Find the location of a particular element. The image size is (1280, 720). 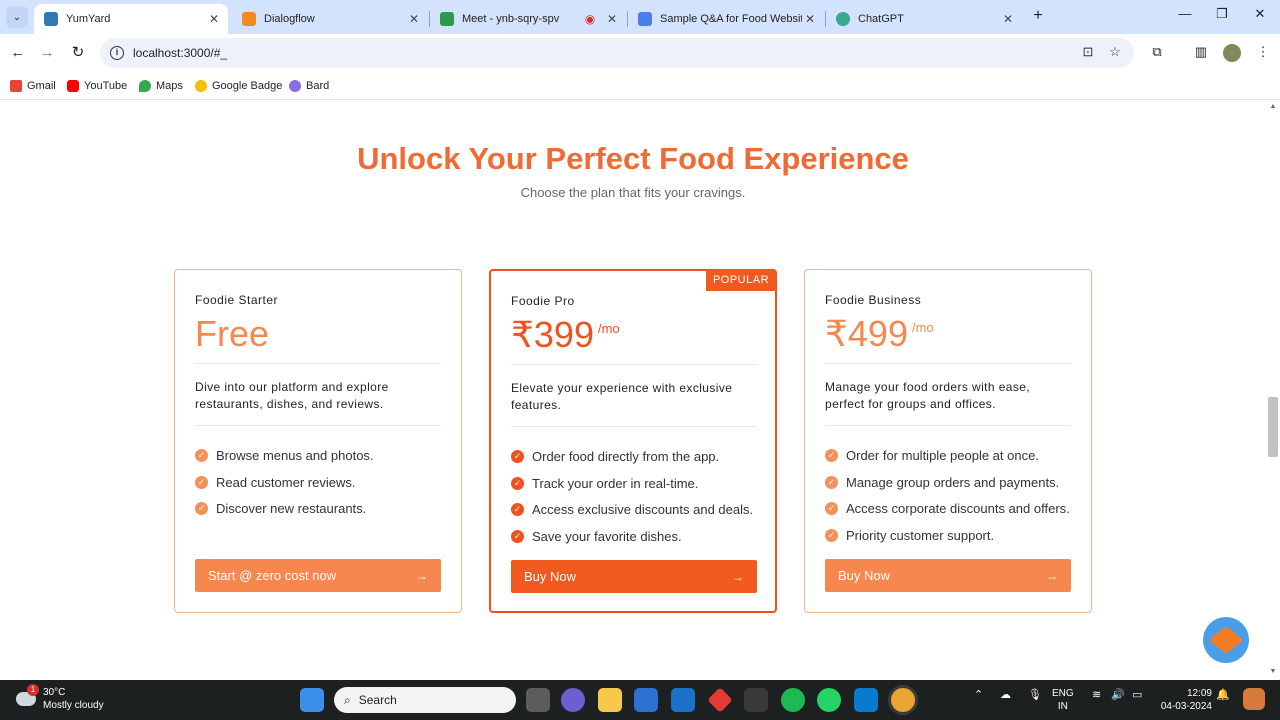

tab-sample-qa: Sample Q&A for Food Website ✕ is located at coordinates (726, 19).